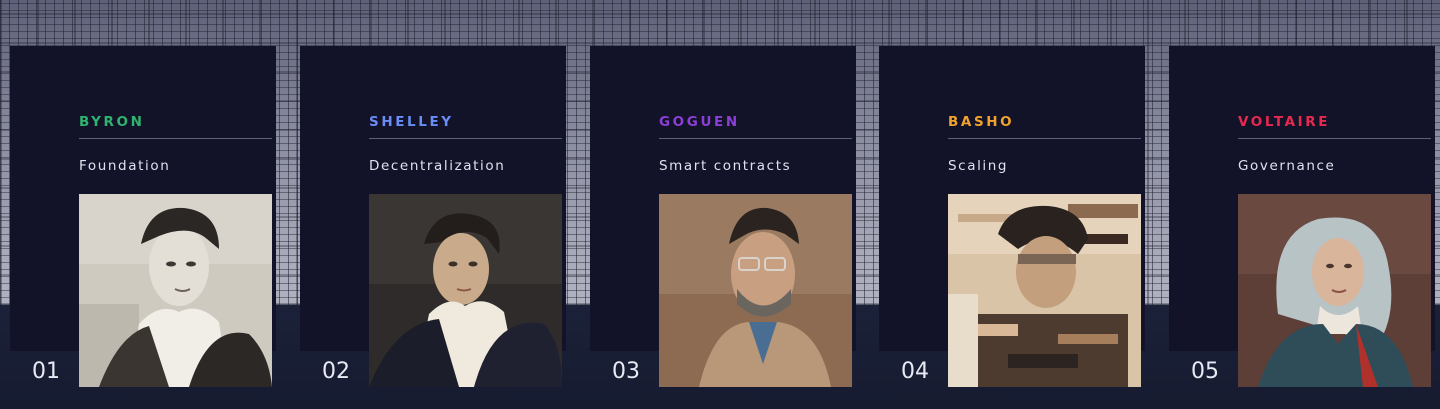 This screenshot has width=1440, height=409. What do you see at coordinates (175, 290) in the screenshot?
I see `byron-portrait-icon` at bounding box center [175, 290].